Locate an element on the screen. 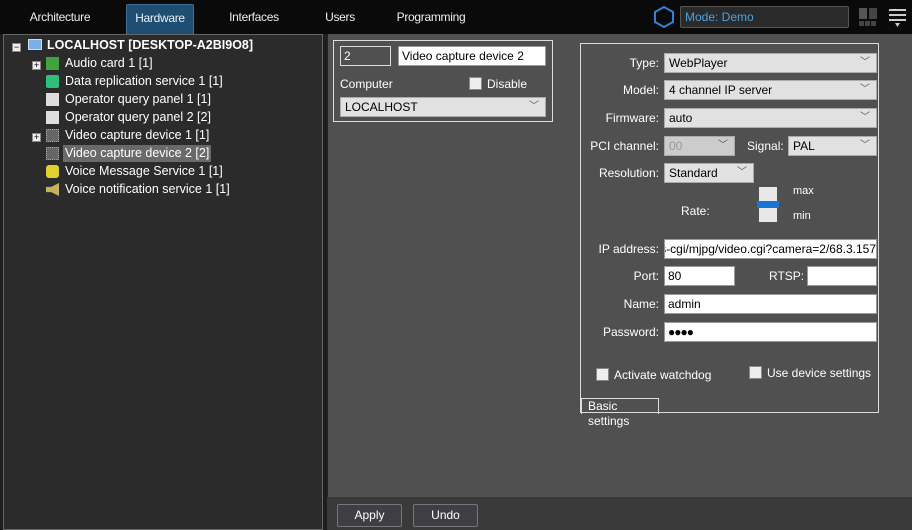  name-label: Name: is located at coordinates (641, 304).